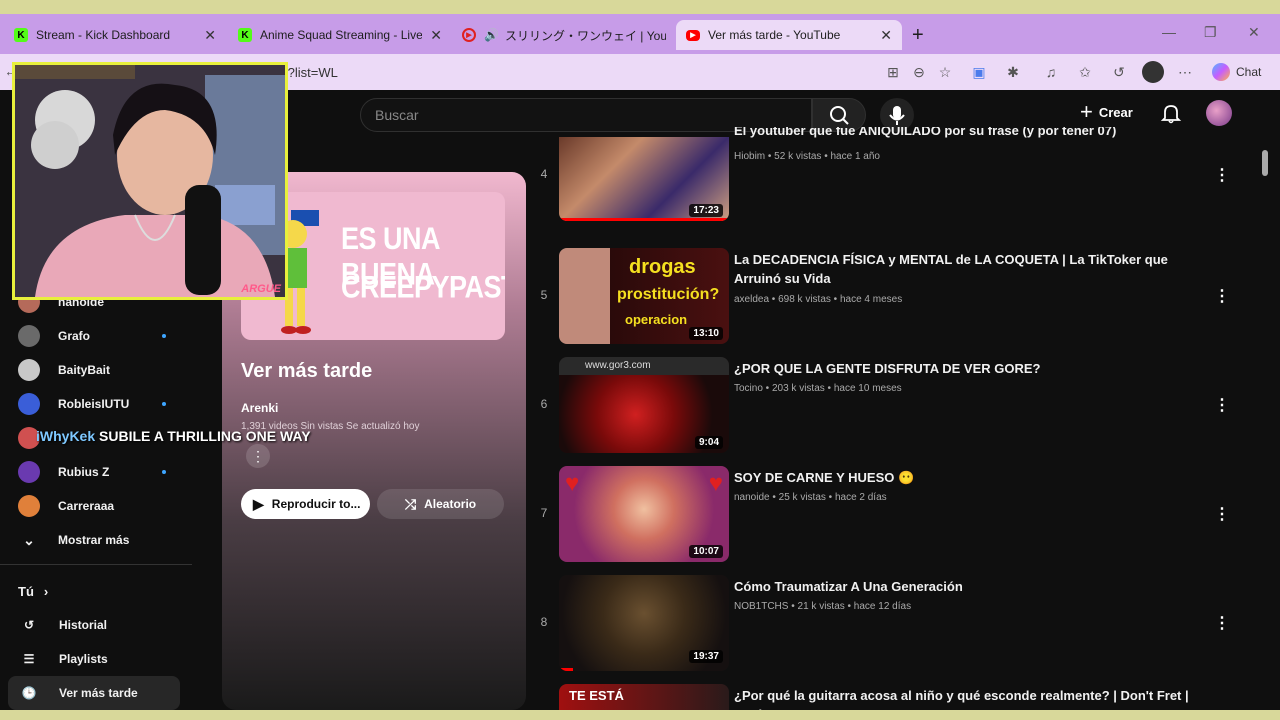 The width and height of the screenshot is (1280, 720). I want to click on copilot-icon, so click(1221, 72).